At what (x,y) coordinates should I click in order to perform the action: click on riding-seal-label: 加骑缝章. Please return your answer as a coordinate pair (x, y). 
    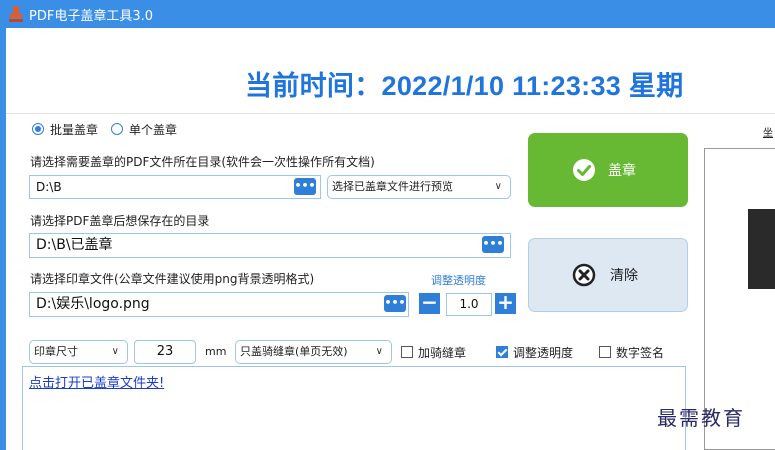
    Looking at the image, I should click on (442, 353).